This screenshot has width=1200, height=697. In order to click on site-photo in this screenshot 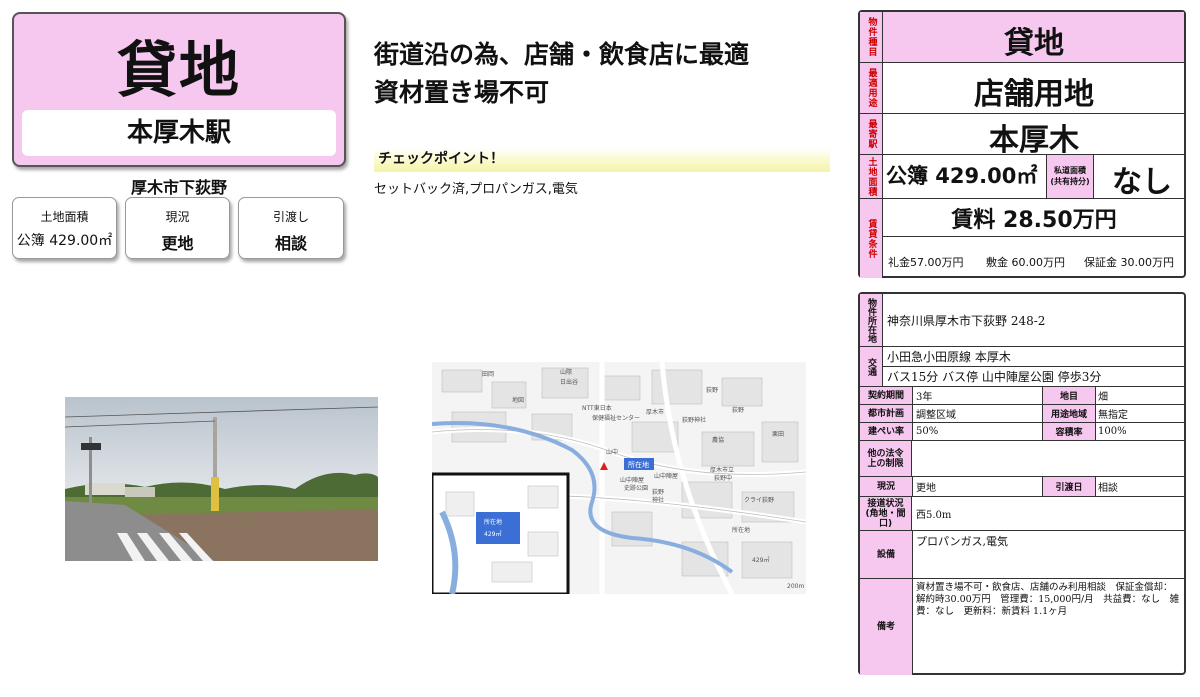, I will do `click(221, 479)`.